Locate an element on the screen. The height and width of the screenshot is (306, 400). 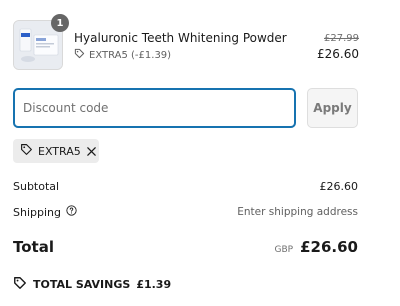
subtotal-row: Subtotal £26.60 is located at coordinates (185, 186).